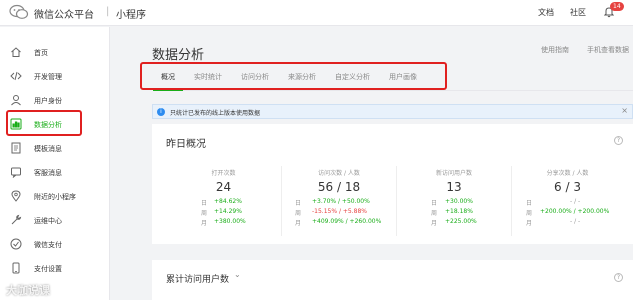  I want to click on metric-change: +380.00%, so click(230, 221).